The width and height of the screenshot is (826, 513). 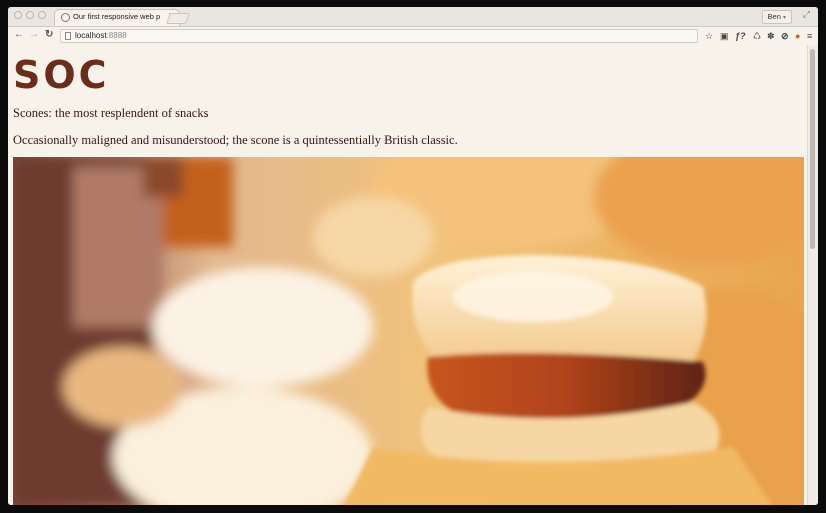 I want to click on profile-button: Ben ▾, so click(x=776, y=17).